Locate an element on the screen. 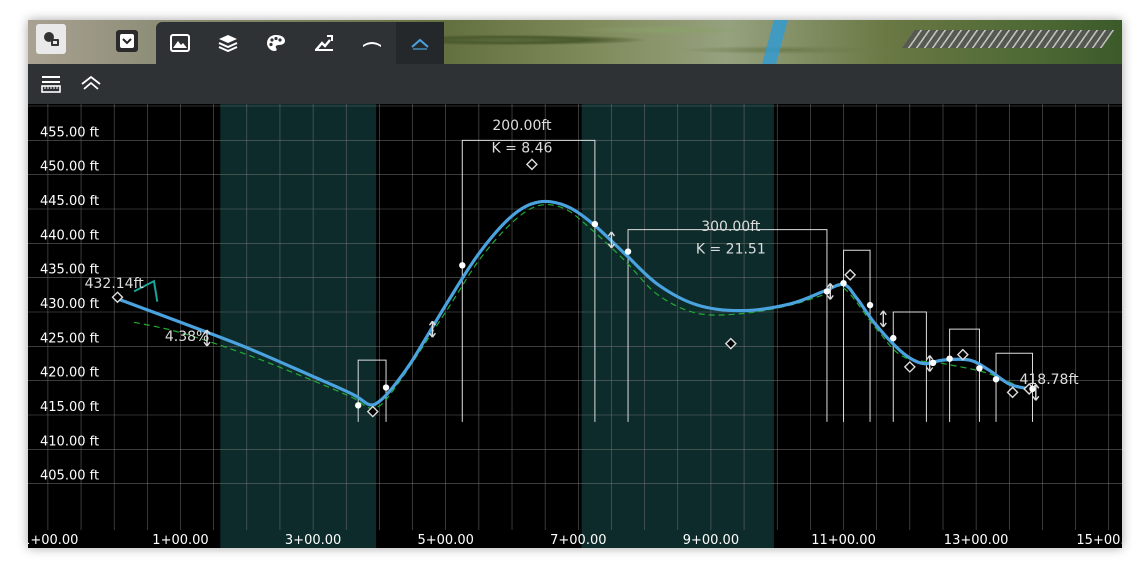 The height and width of the screenshot is (565, 1136). y-tick-label: 425.00 ft is located at coordinates (69, 338).